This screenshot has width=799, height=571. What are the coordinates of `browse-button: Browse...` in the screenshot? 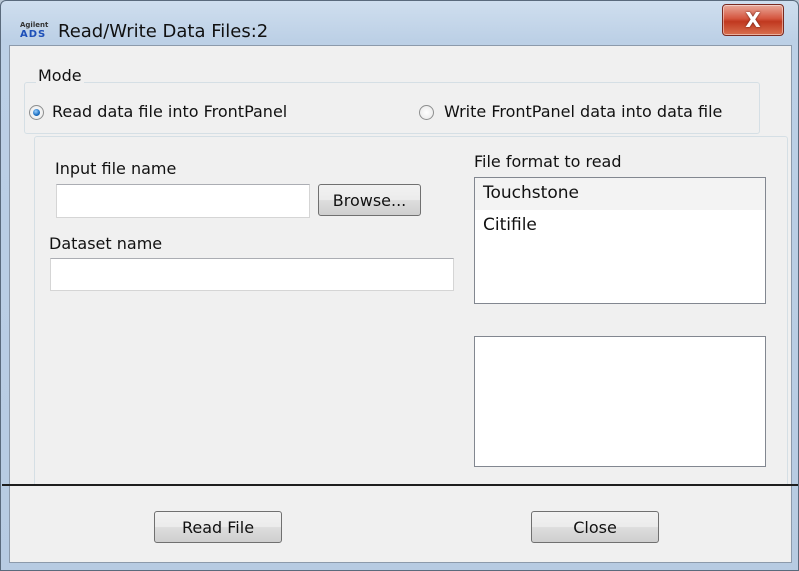 It's located at (369, 200).